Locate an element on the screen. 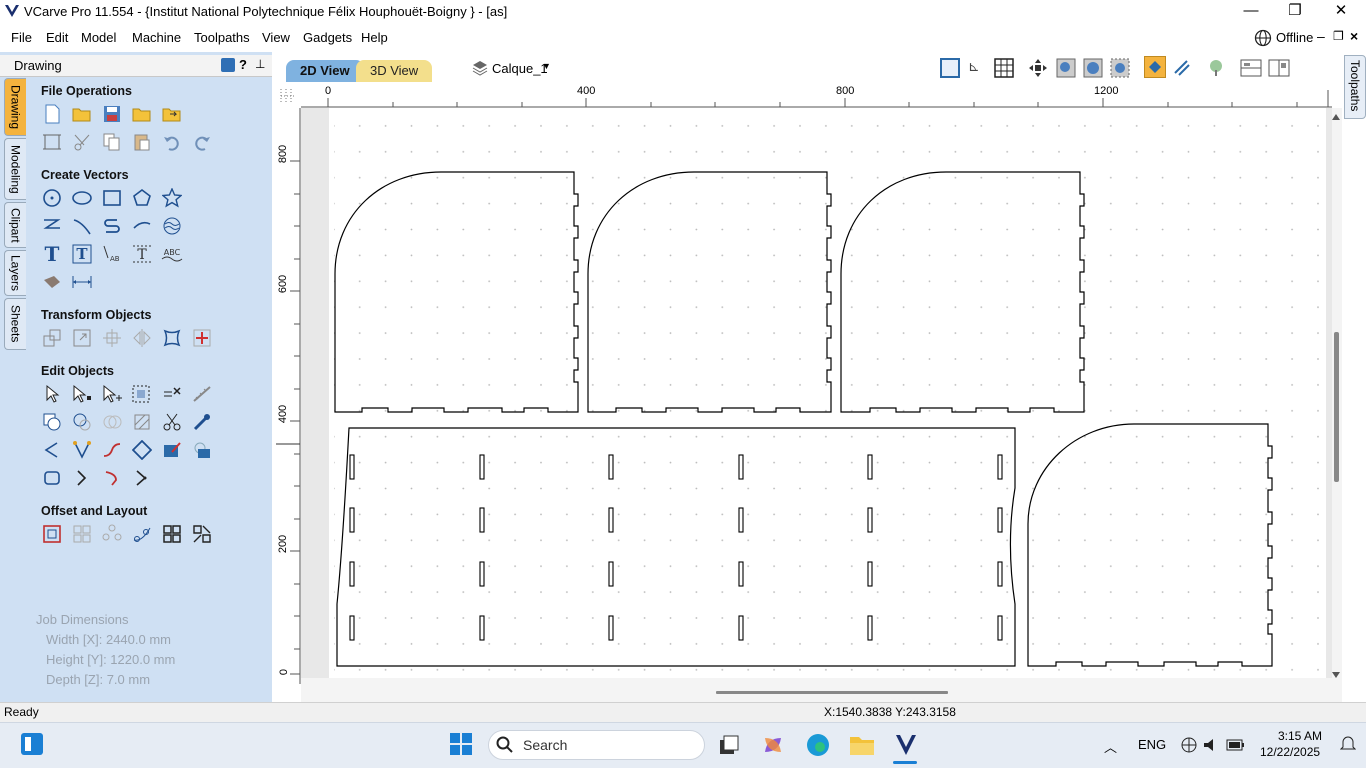 This screenshot has width=1366, height=768. snap-icon: ⊾ is located at coordinates (974, 66).